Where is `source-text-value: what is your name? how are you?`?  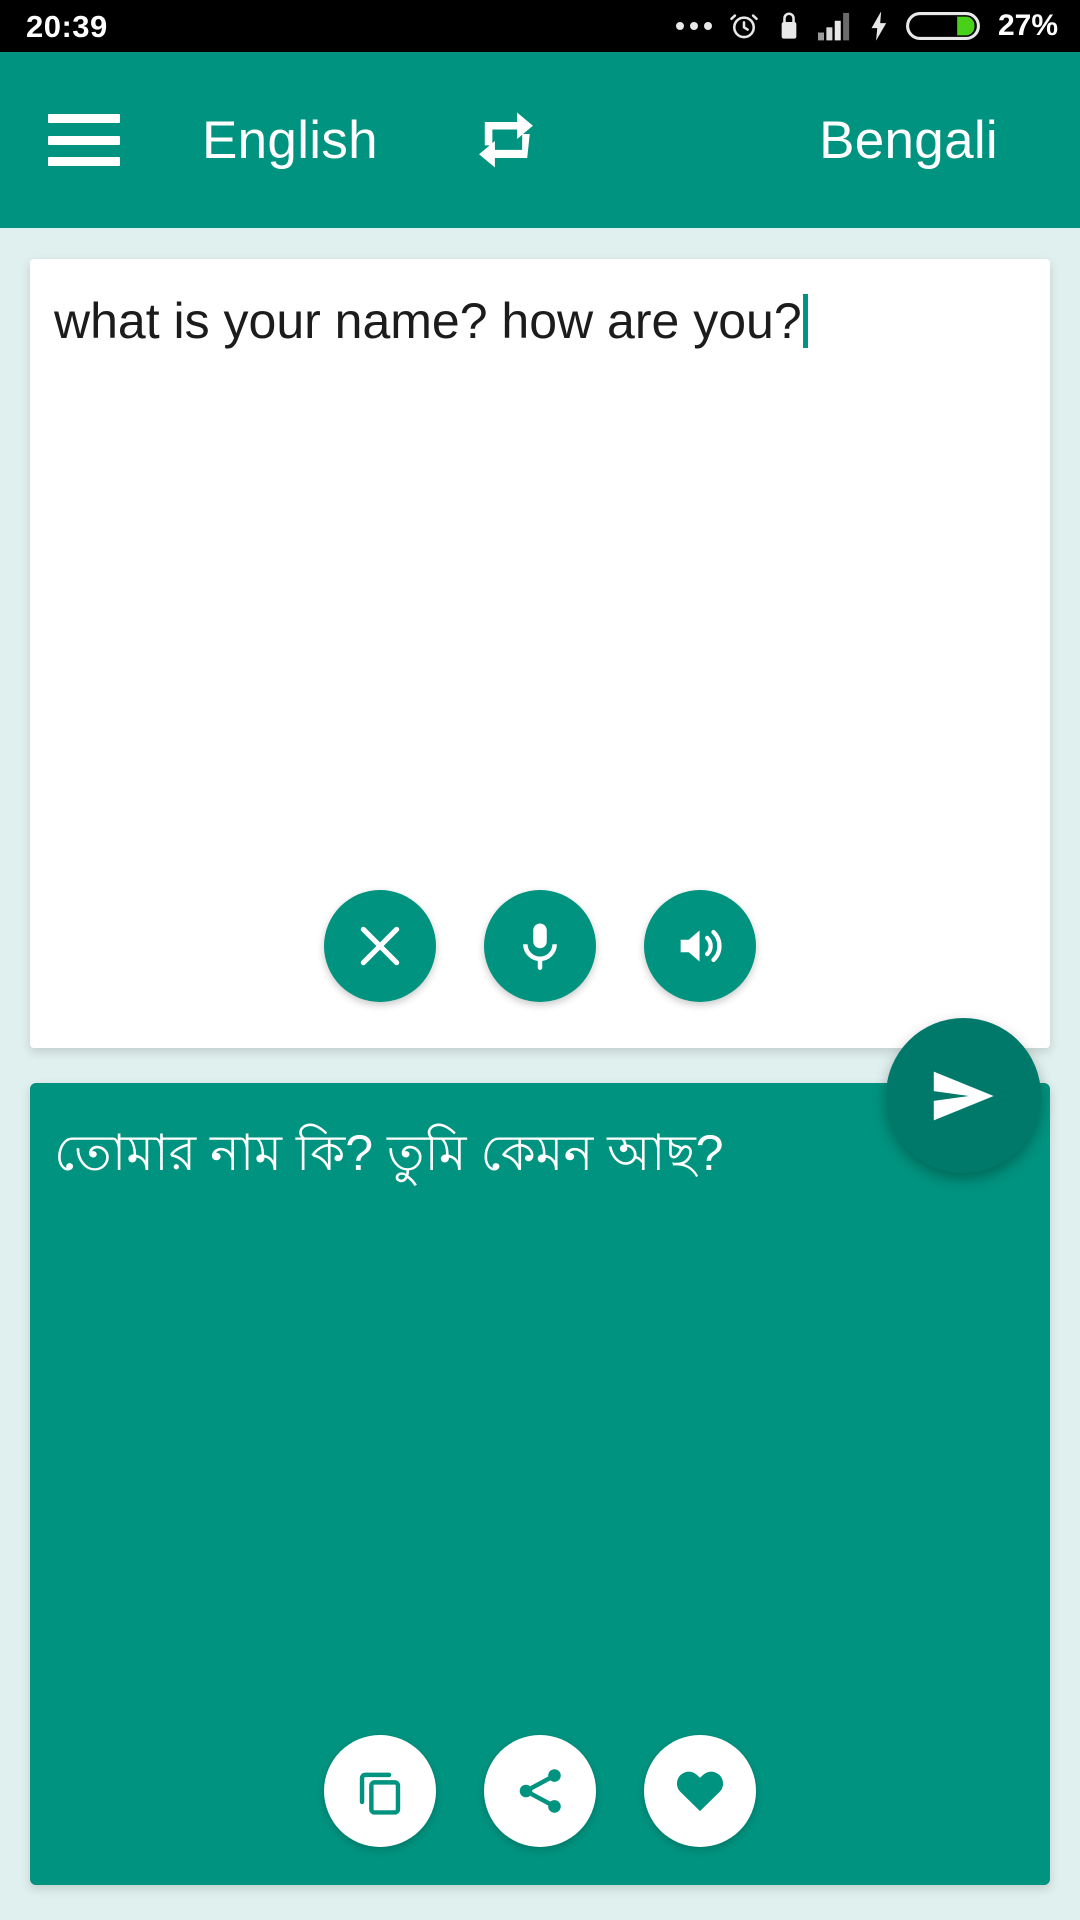 source-text-value: what is your name? how are you? is located at coordinates (428, 321).